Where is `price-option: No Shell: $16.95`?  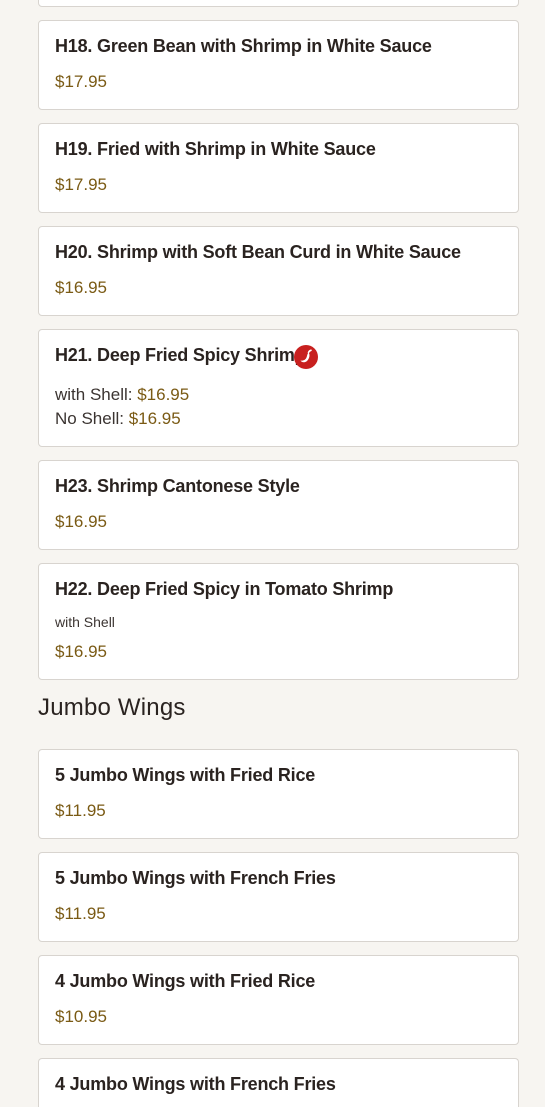
price-option: No Shell: $16.95 is located at coordinates (118, 419).